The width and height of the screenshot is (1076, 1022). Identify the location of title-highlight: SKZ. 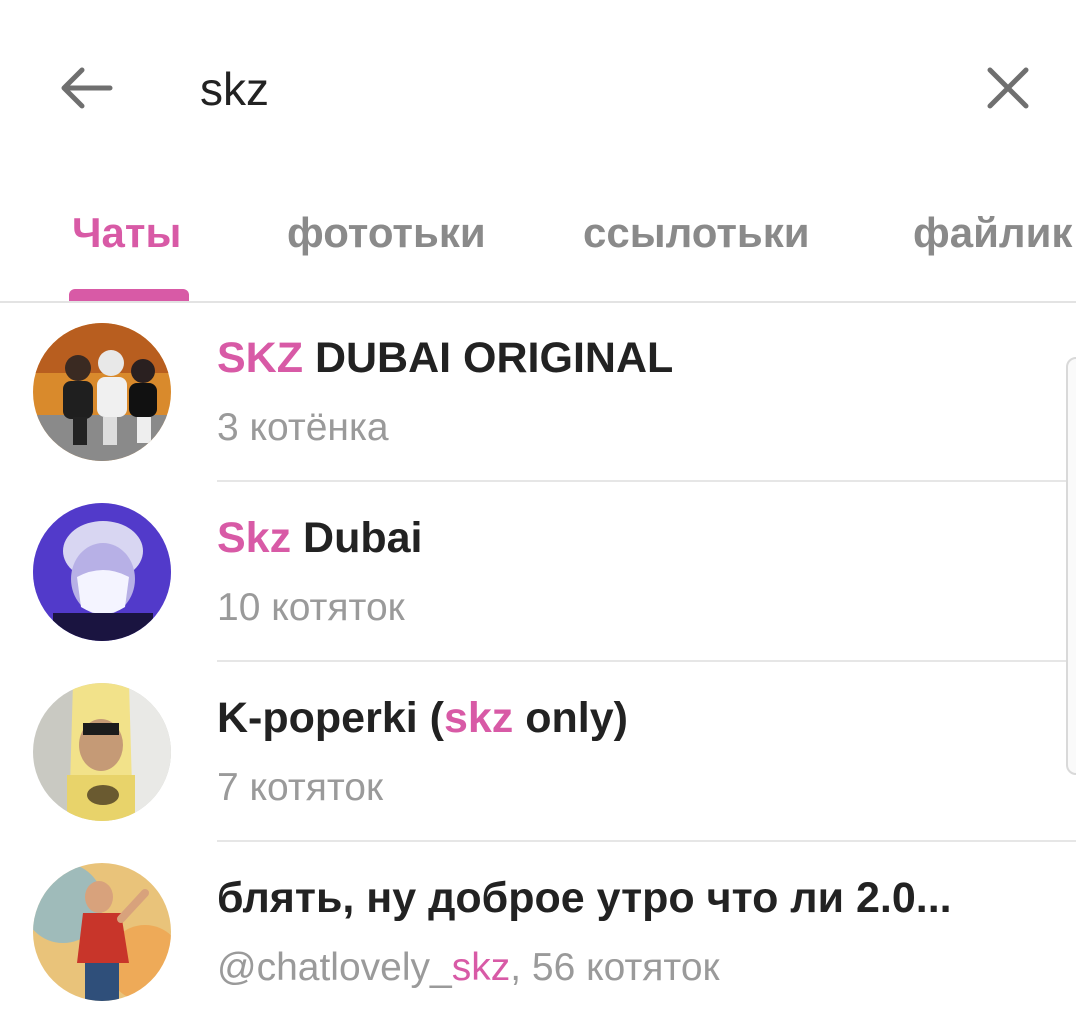
(260, 358).